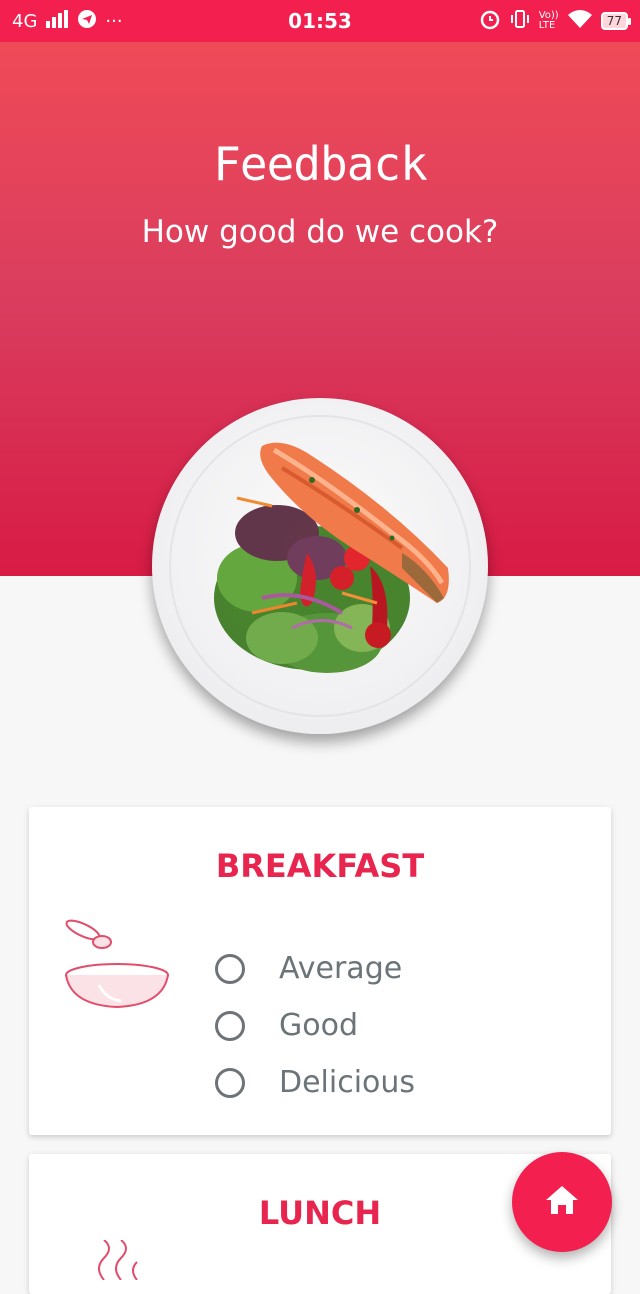  I want to click on option-label: Average, so click(341, 968).